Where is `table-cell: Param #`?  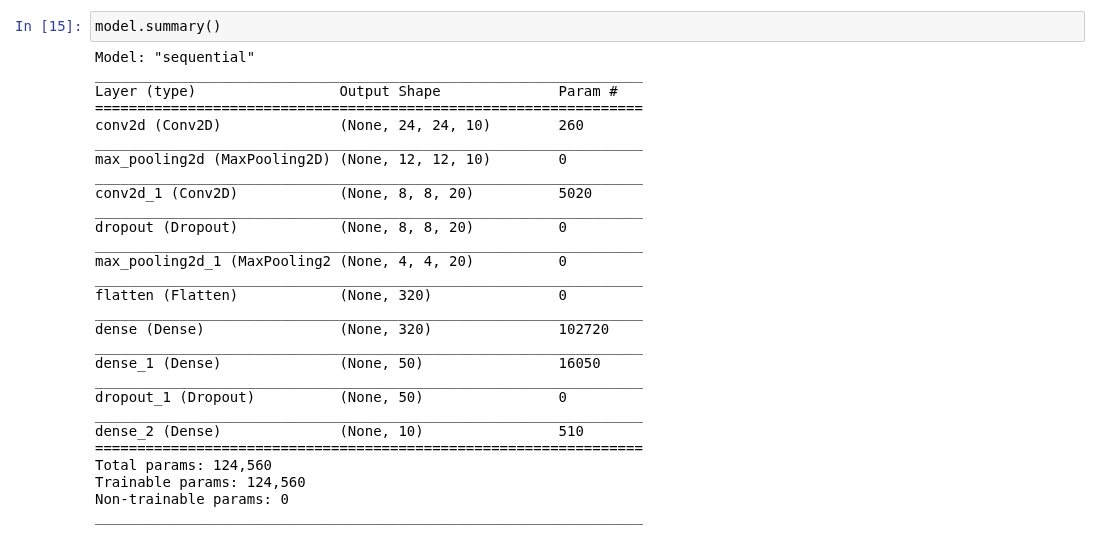
table-cell: Param # is located at coordinates (588, 91).